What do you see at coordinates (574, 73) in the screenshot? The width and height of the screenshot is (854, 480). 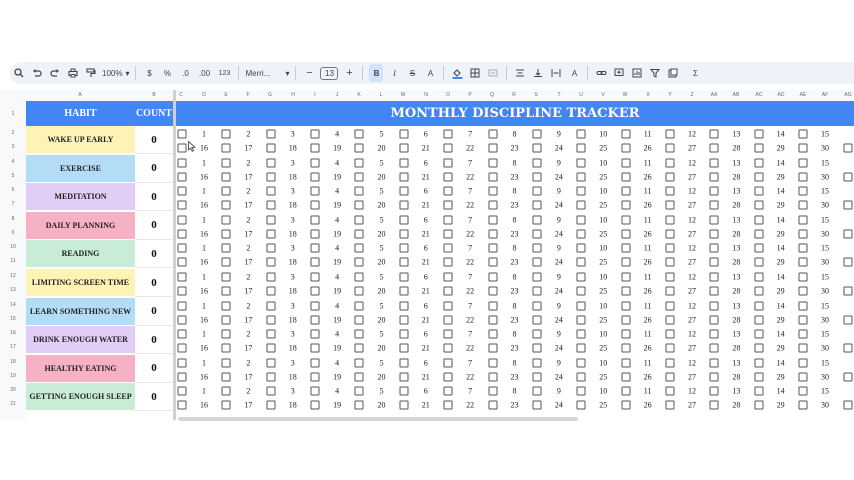 I see `text-rotation-icon: A` at bounding box center [574, 73].